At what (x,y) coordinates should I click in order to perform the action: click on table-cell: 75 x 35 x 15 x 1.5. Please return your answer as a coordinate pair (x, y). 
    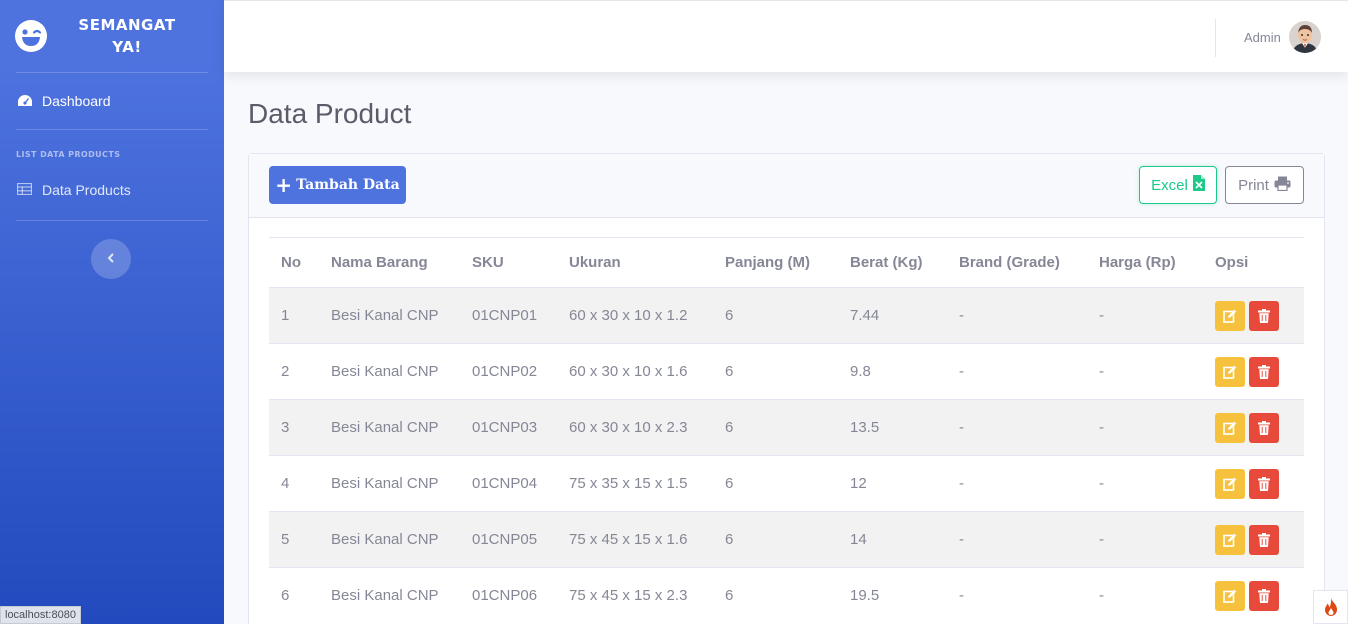
    Looking at the image, I should click on (635, 483).